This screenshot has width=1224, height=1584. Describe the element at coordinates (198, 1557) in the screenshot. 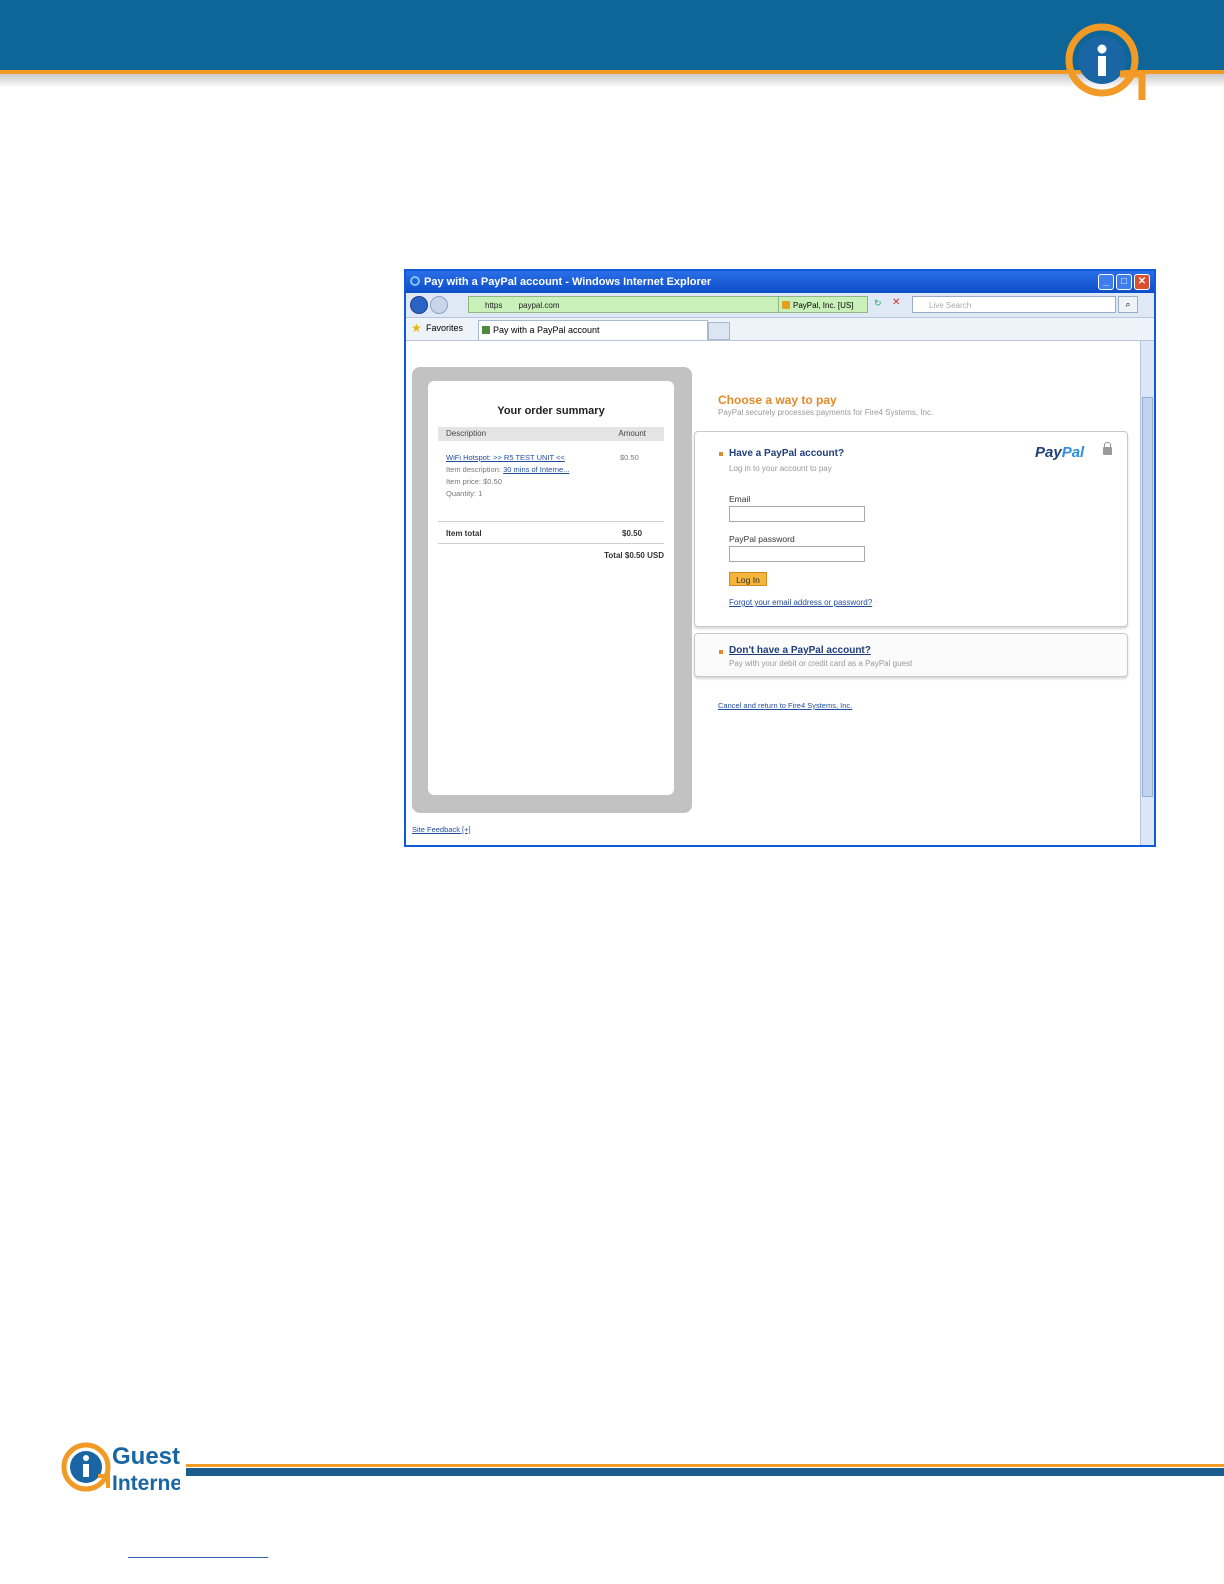

I see `footer-underline` at that location.